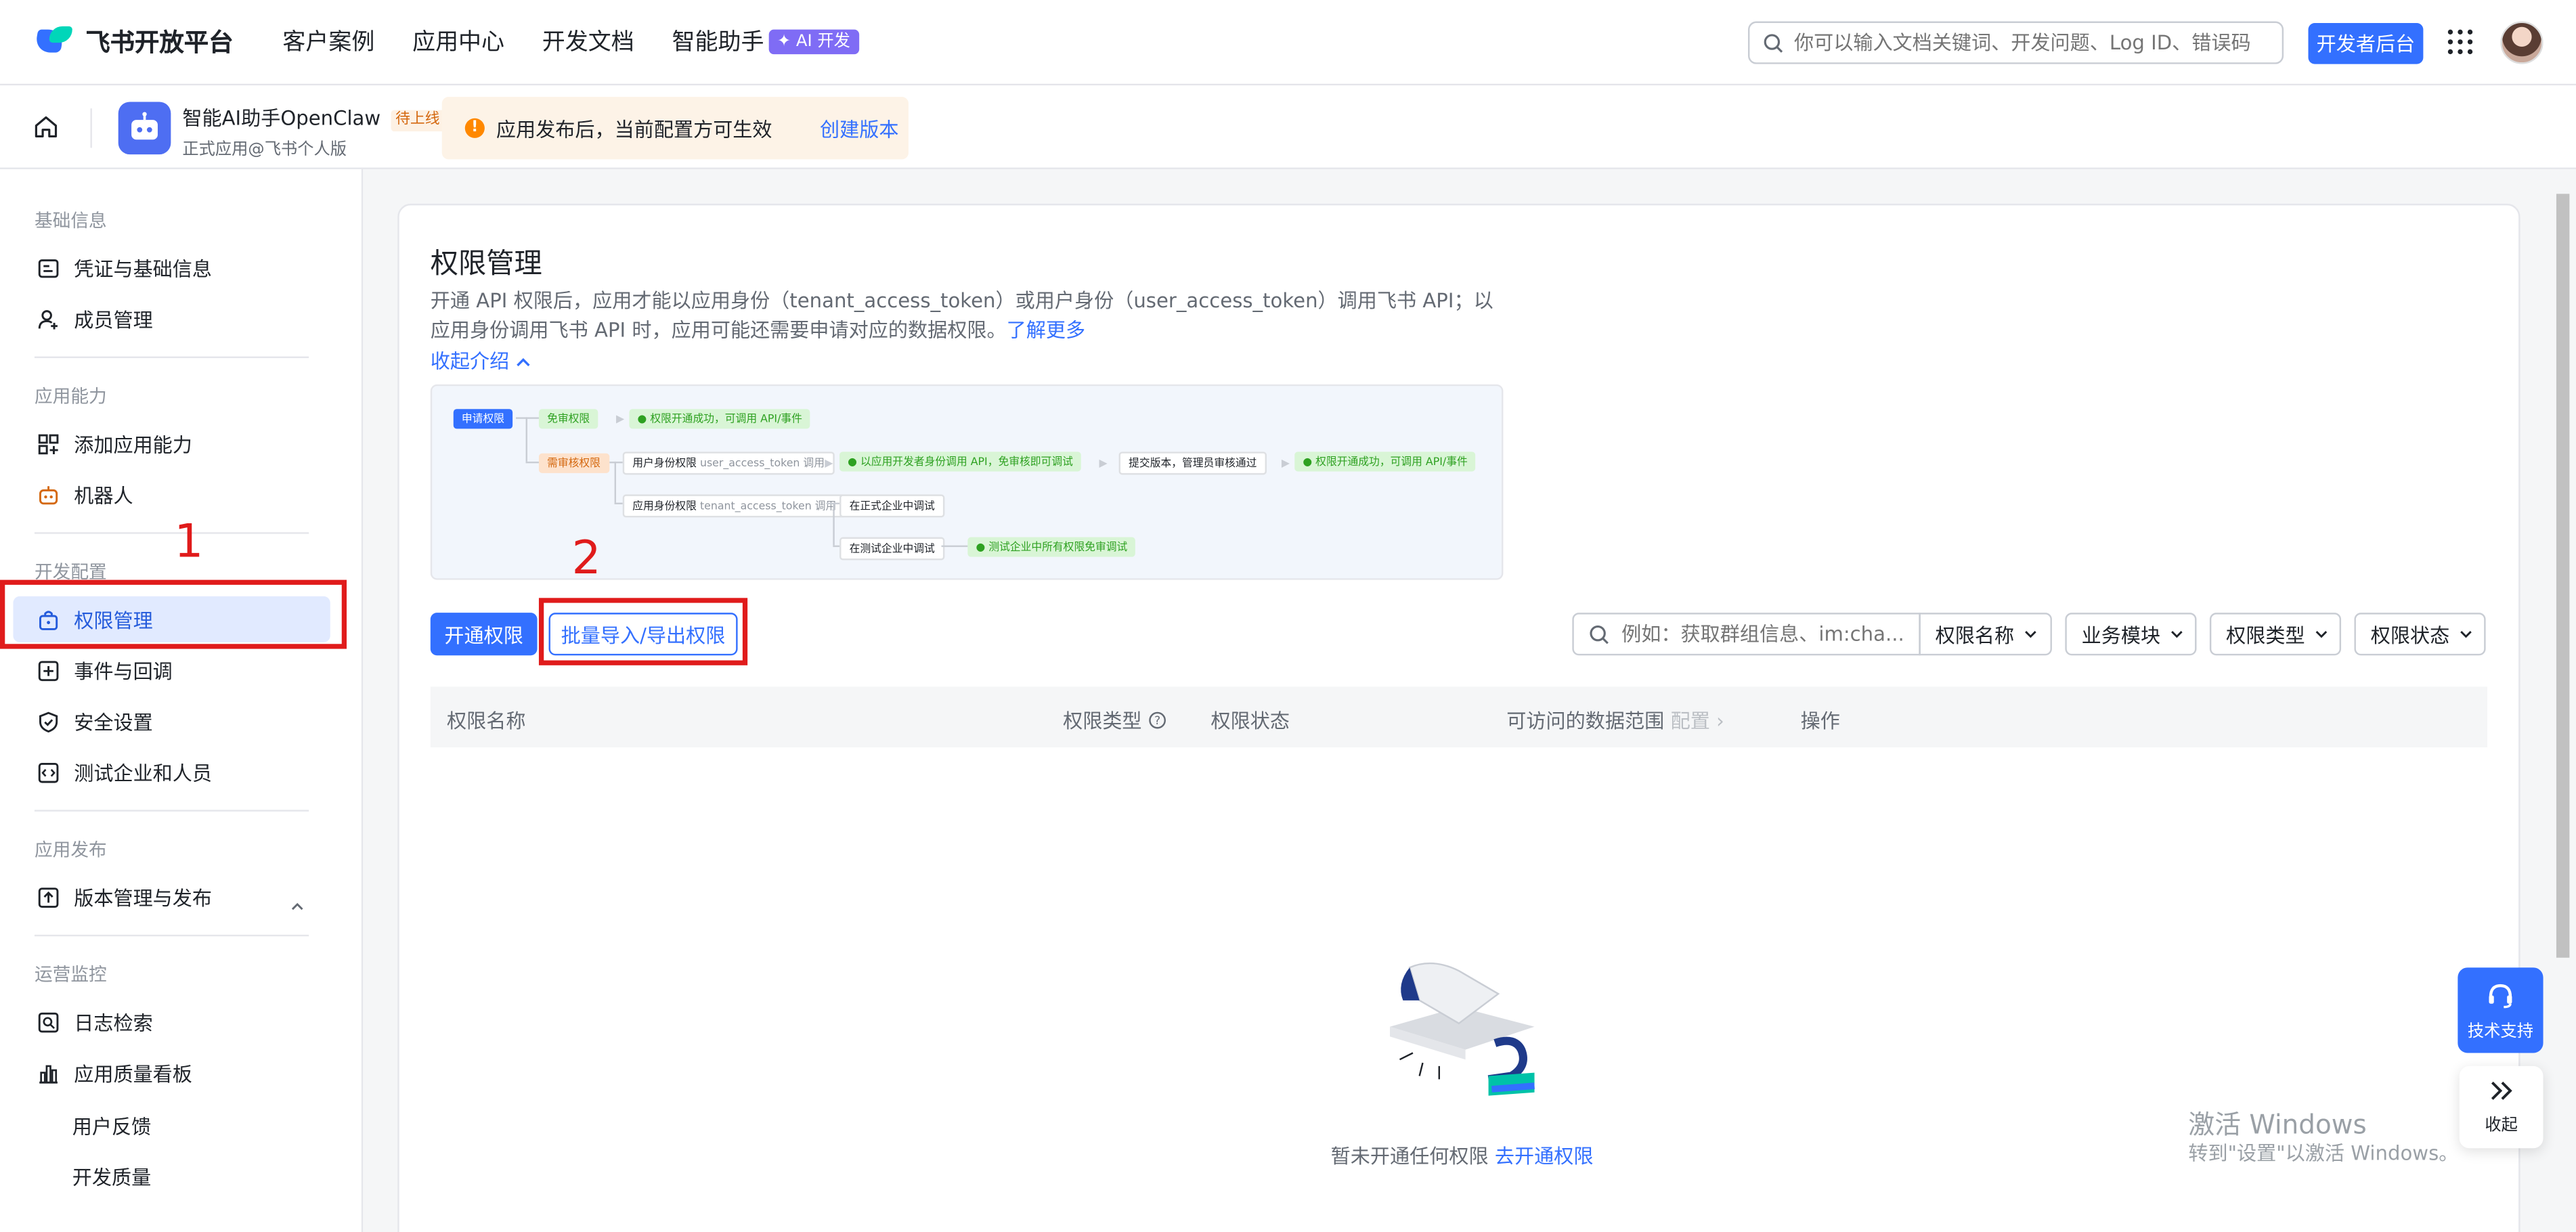  What do you see at coordinates (573, 463) in the screenshot?
I see `flow-node-review: 需审核权限` at bounding box center [573, 463].